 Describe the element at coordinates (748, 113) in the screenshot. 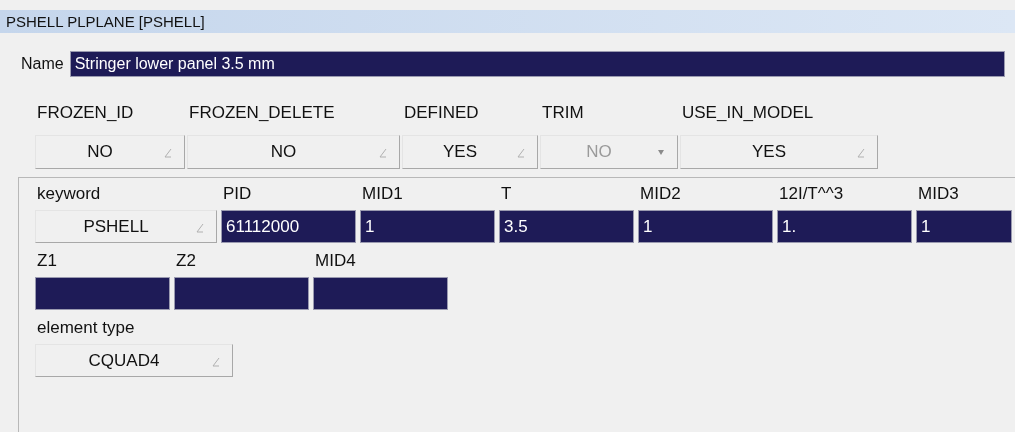

I see `flag-label: USE_IN_MODEL` at that location.